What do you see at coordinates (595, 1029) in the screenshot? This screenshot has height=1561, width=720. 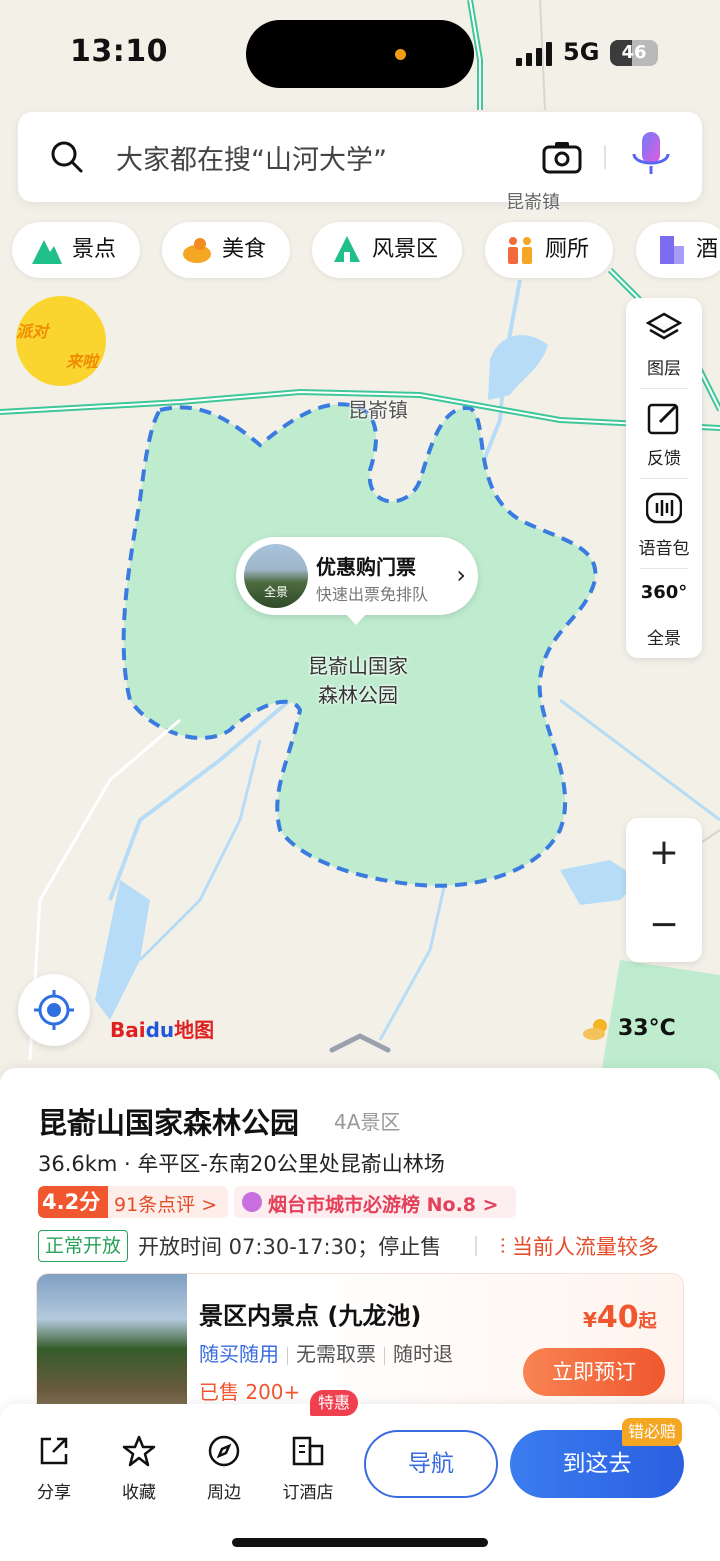 I see `partly-cloudy-icon` at bounding box center [595, 1029].